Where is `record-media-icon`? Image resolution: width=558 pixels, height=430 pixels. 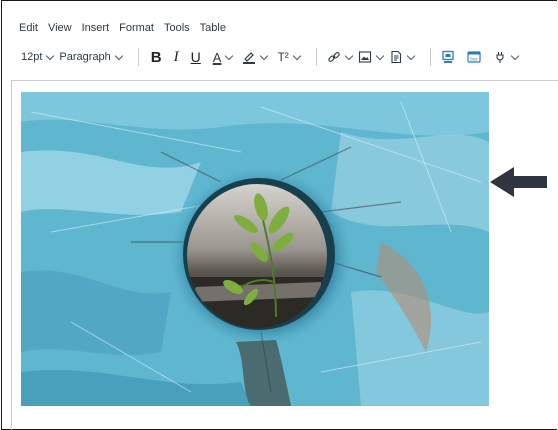
record-media-icon is located at coordinates (448, 56).